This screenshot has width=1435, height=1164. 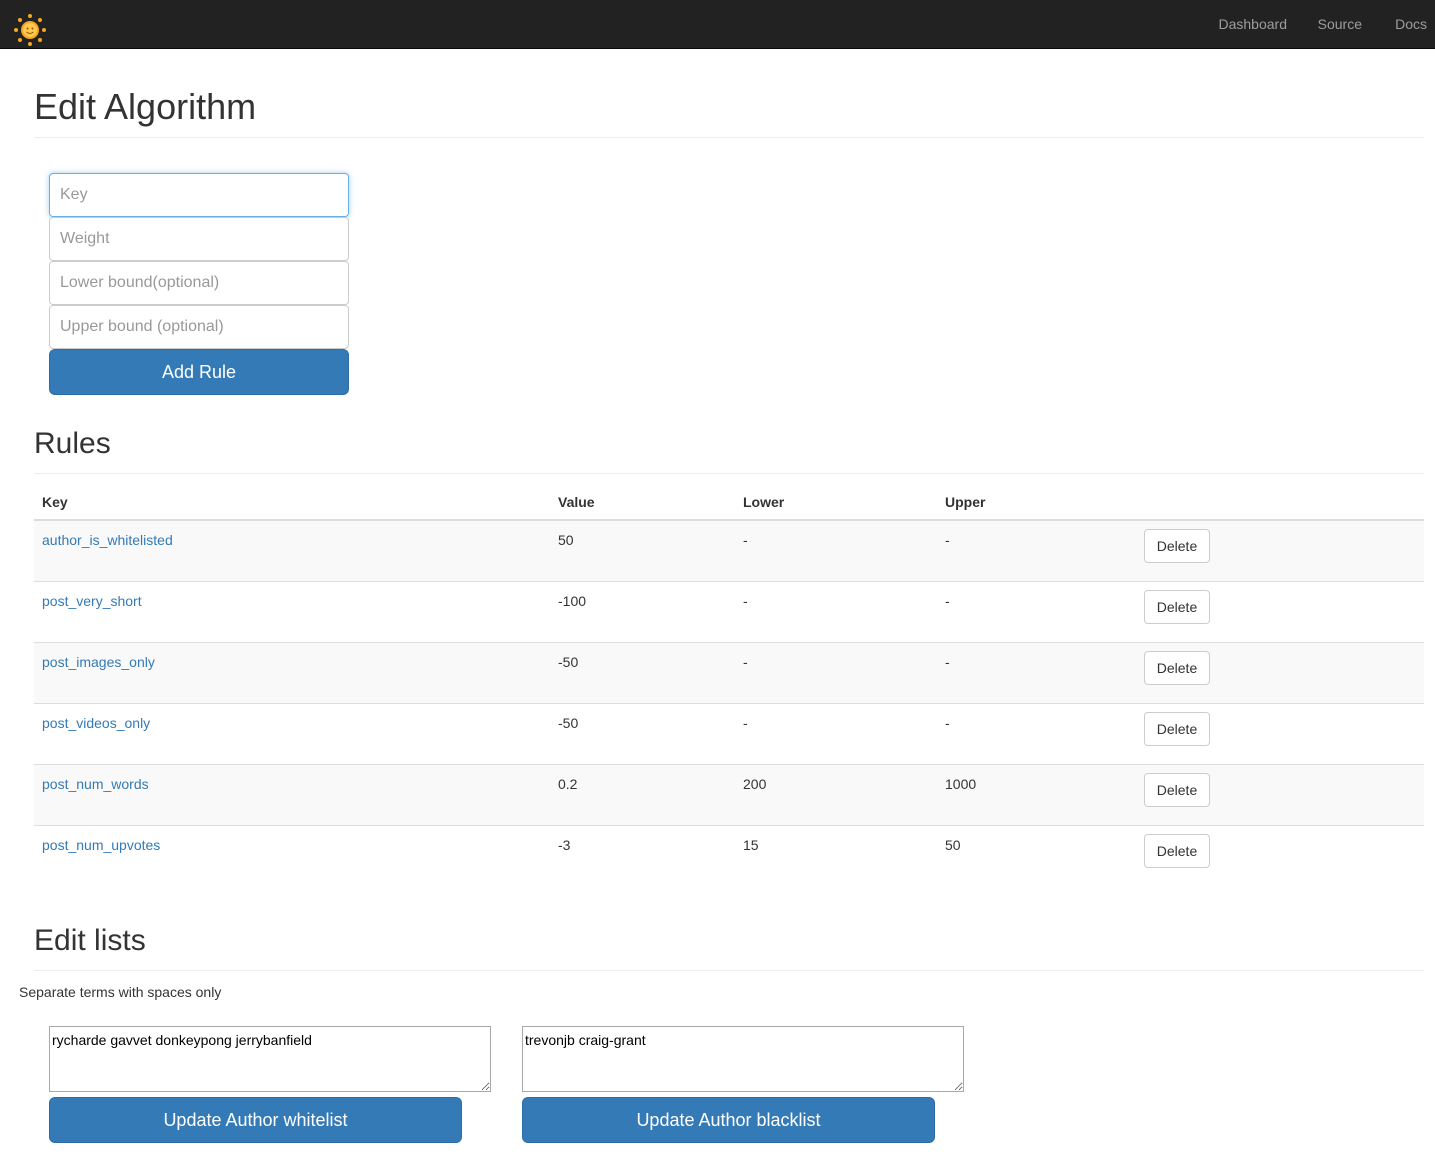 What do you see at coordinates (55, 502) in the screenshot?
I see `column-header-key: Key` at bounding box center [55, 502].